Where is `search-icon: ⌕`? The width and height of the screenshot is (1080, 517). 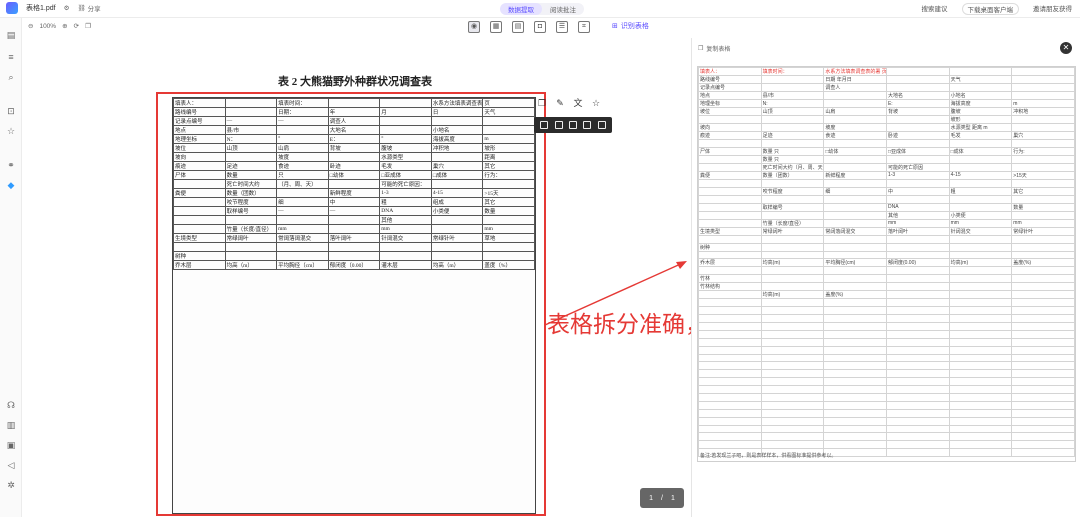
search-icon: ⌕ is located at coordinates (11, 77).